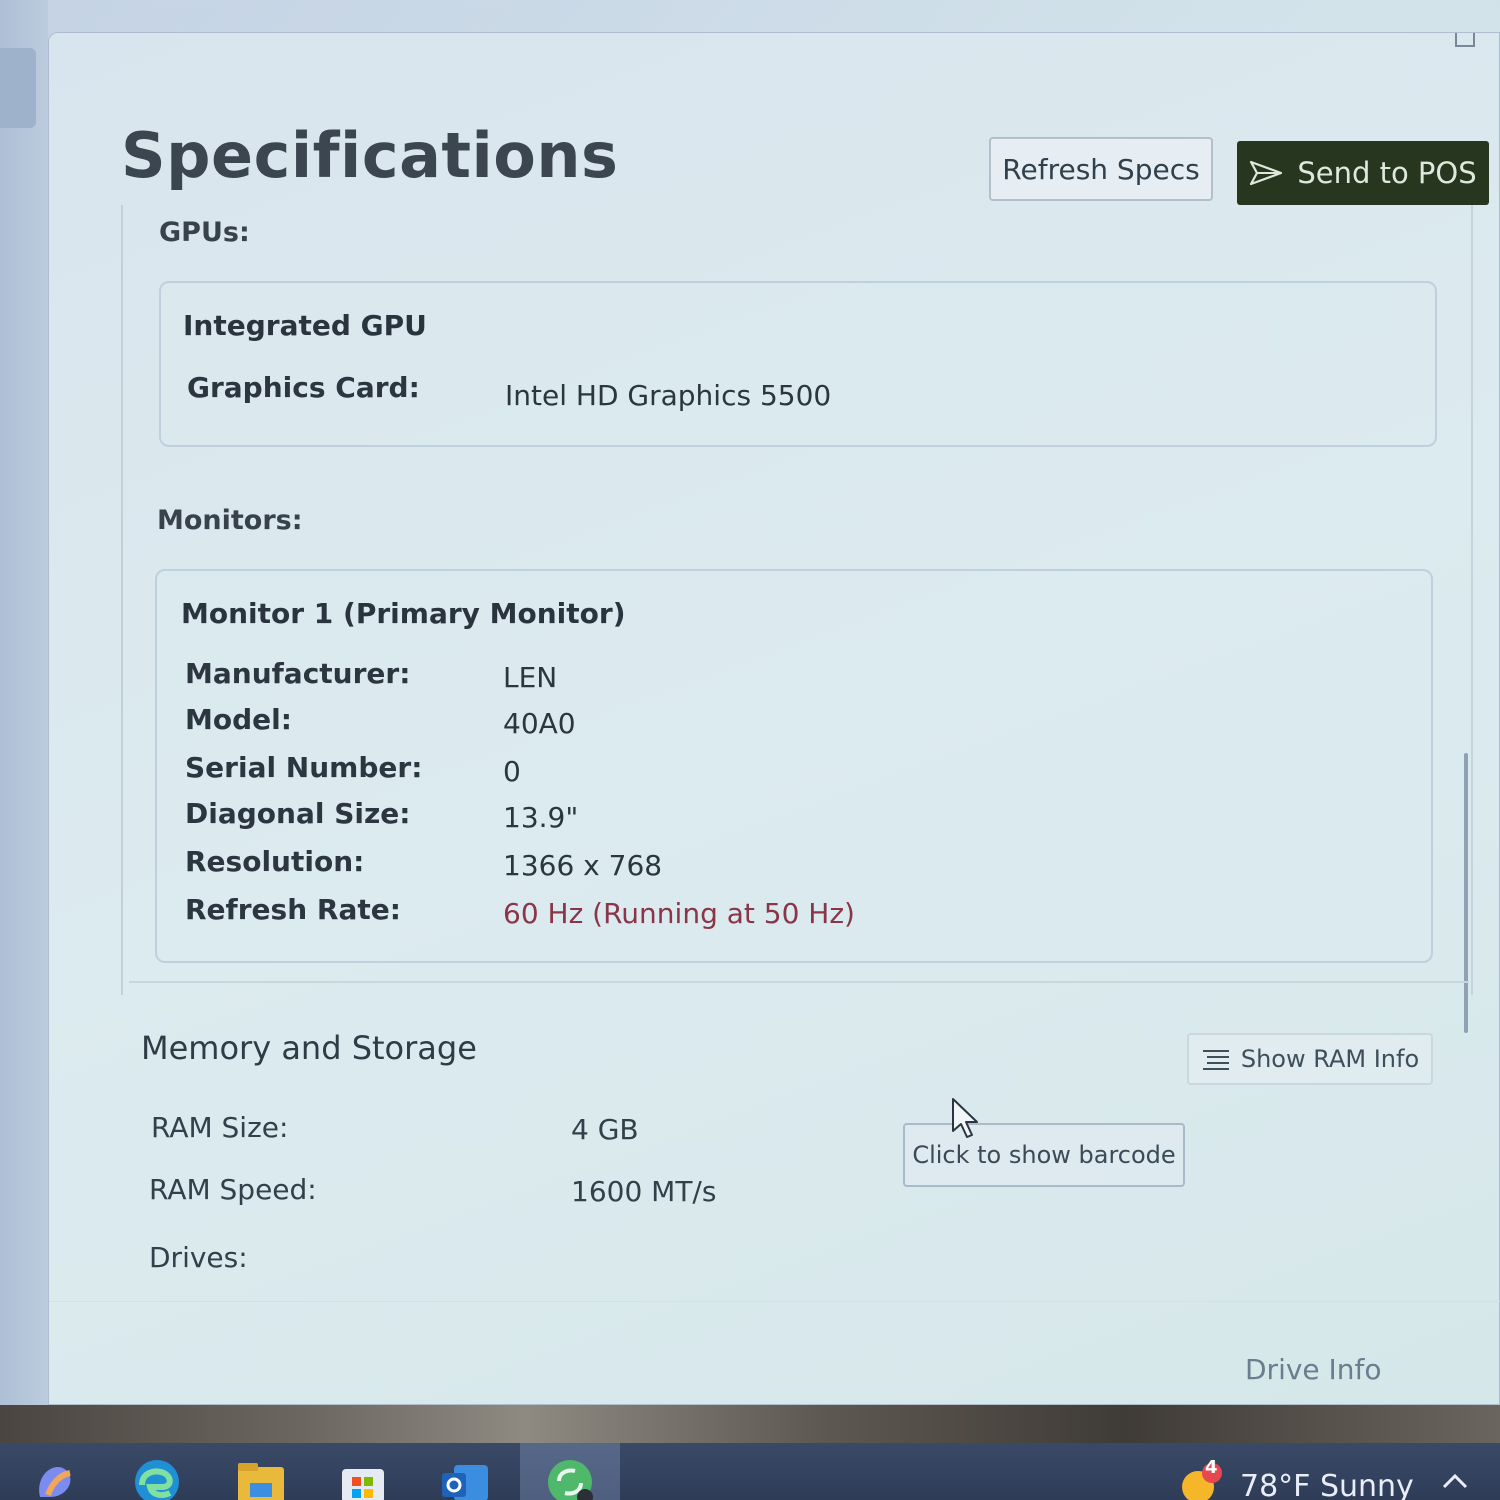  What do you see at coordinates (750, 1471) in the screenshot?
I see `taskbar: 4 78°F Sunny` at bounding box center [750, 1471].